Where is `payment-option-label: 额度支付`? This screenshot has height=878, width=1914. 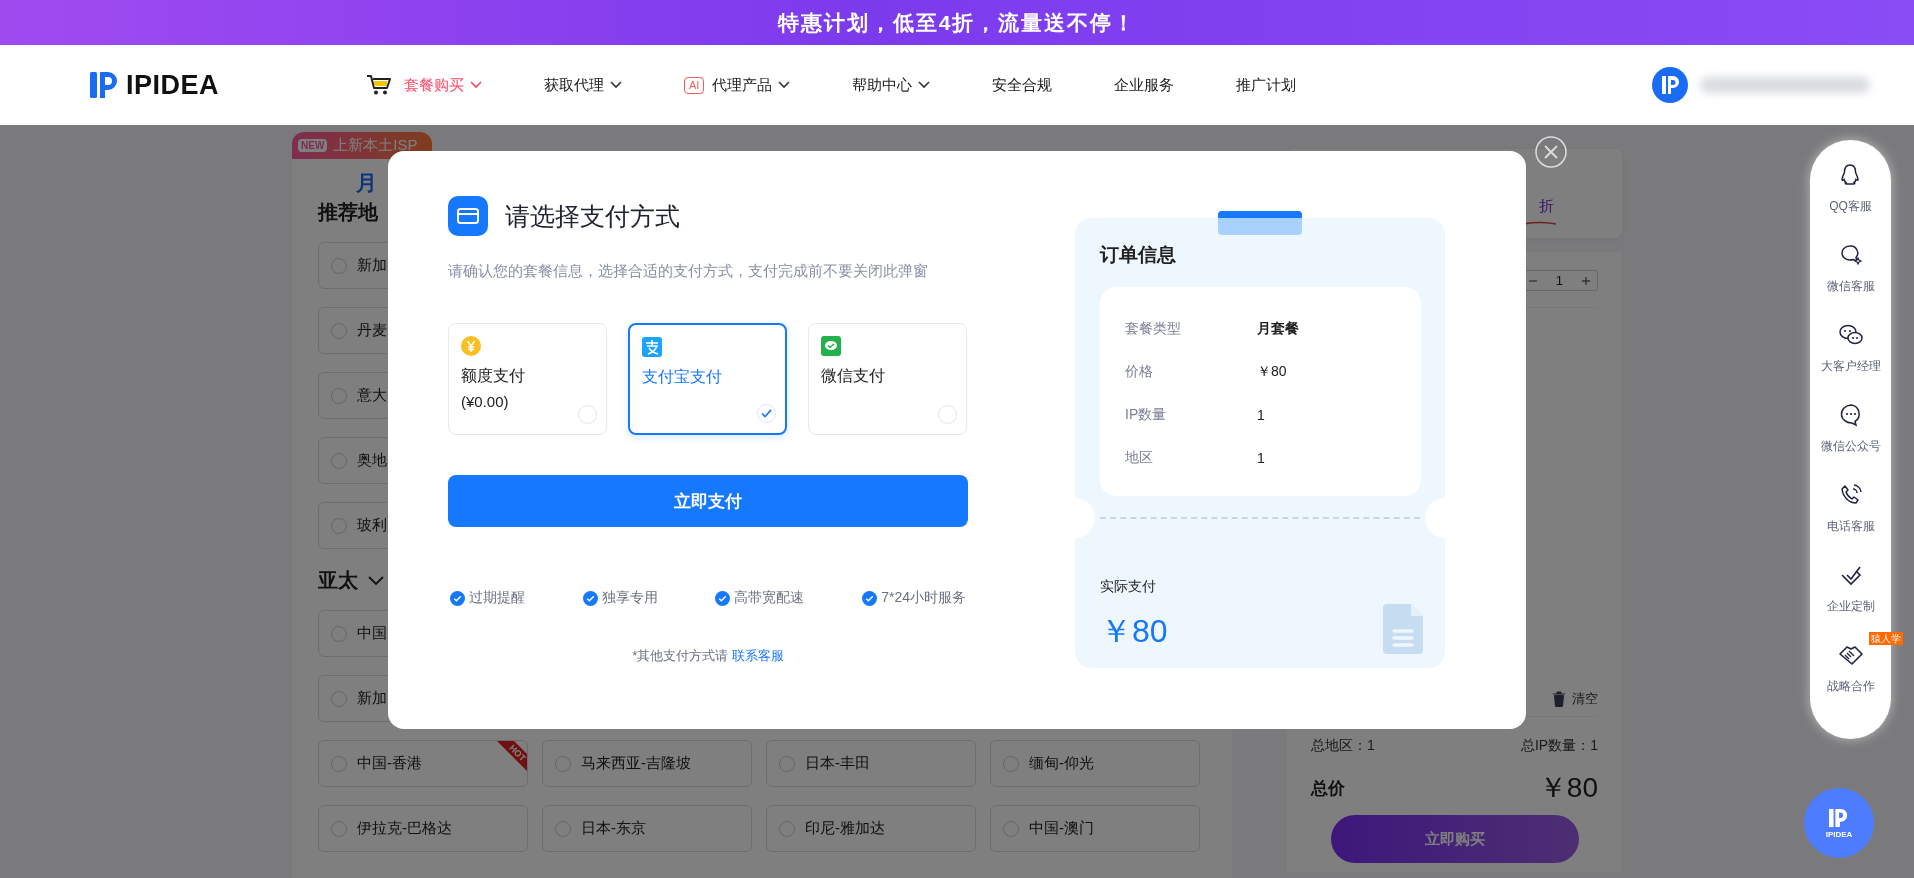
payment-option-label: 额度支付 is located at coordinates (493, 376).